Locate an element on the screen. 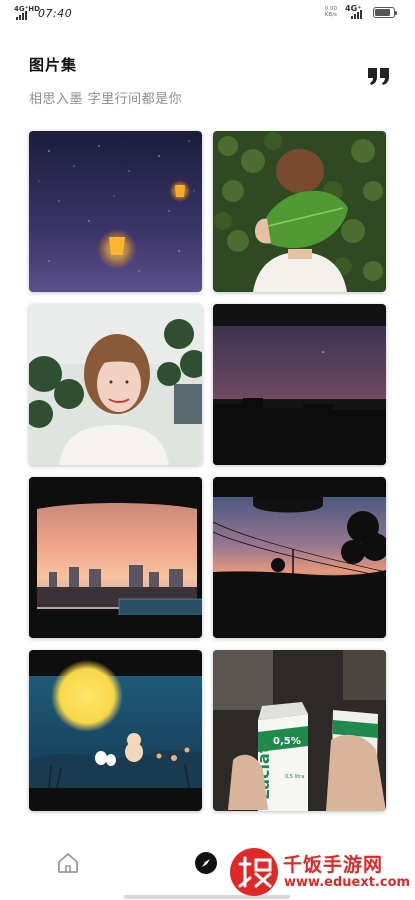 Image resolution: width=415 pixels, height=900 pixels. milk-volume-label: 0,5 litra is located at coordinates (294, 777).